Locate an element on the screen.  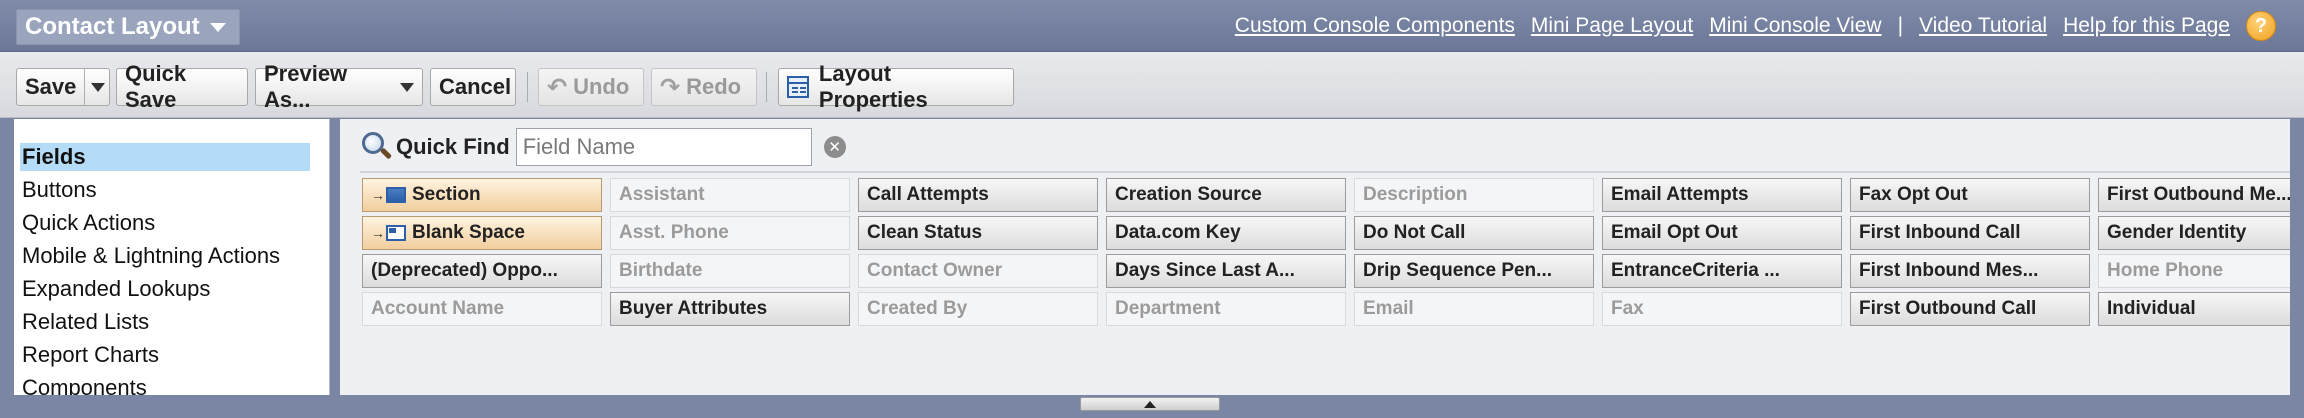
palette-field-item: First Outbound Call is located at coordinates (1970, 309).